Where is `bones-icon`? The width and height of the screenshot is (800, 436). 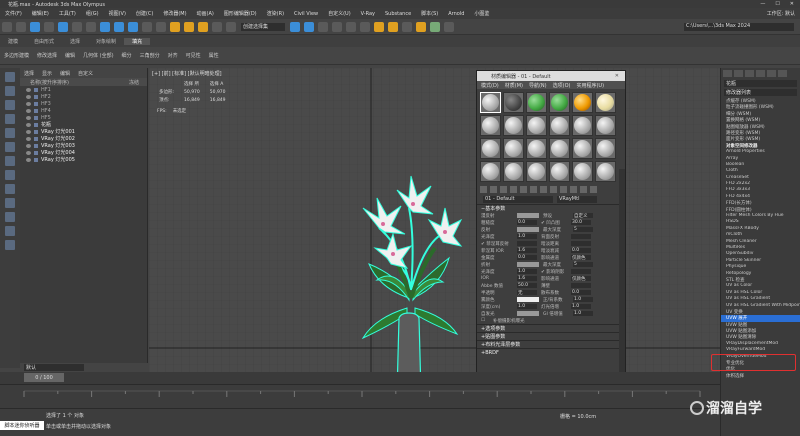 bones-icon is located at coordinates (10, 203).